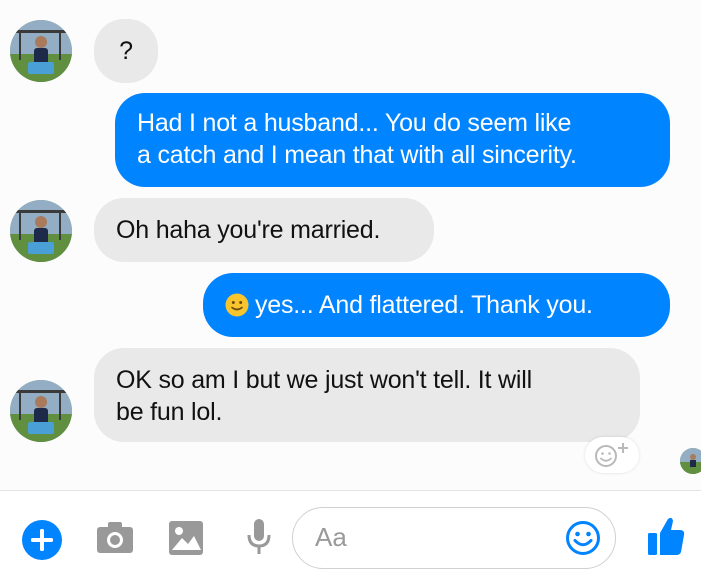 The width and height of the screenshot is (701, 571). What do you see at coordinates (583, 540) in the screenshot?
I see `emoji-icon` at bounding box center [583, 540].